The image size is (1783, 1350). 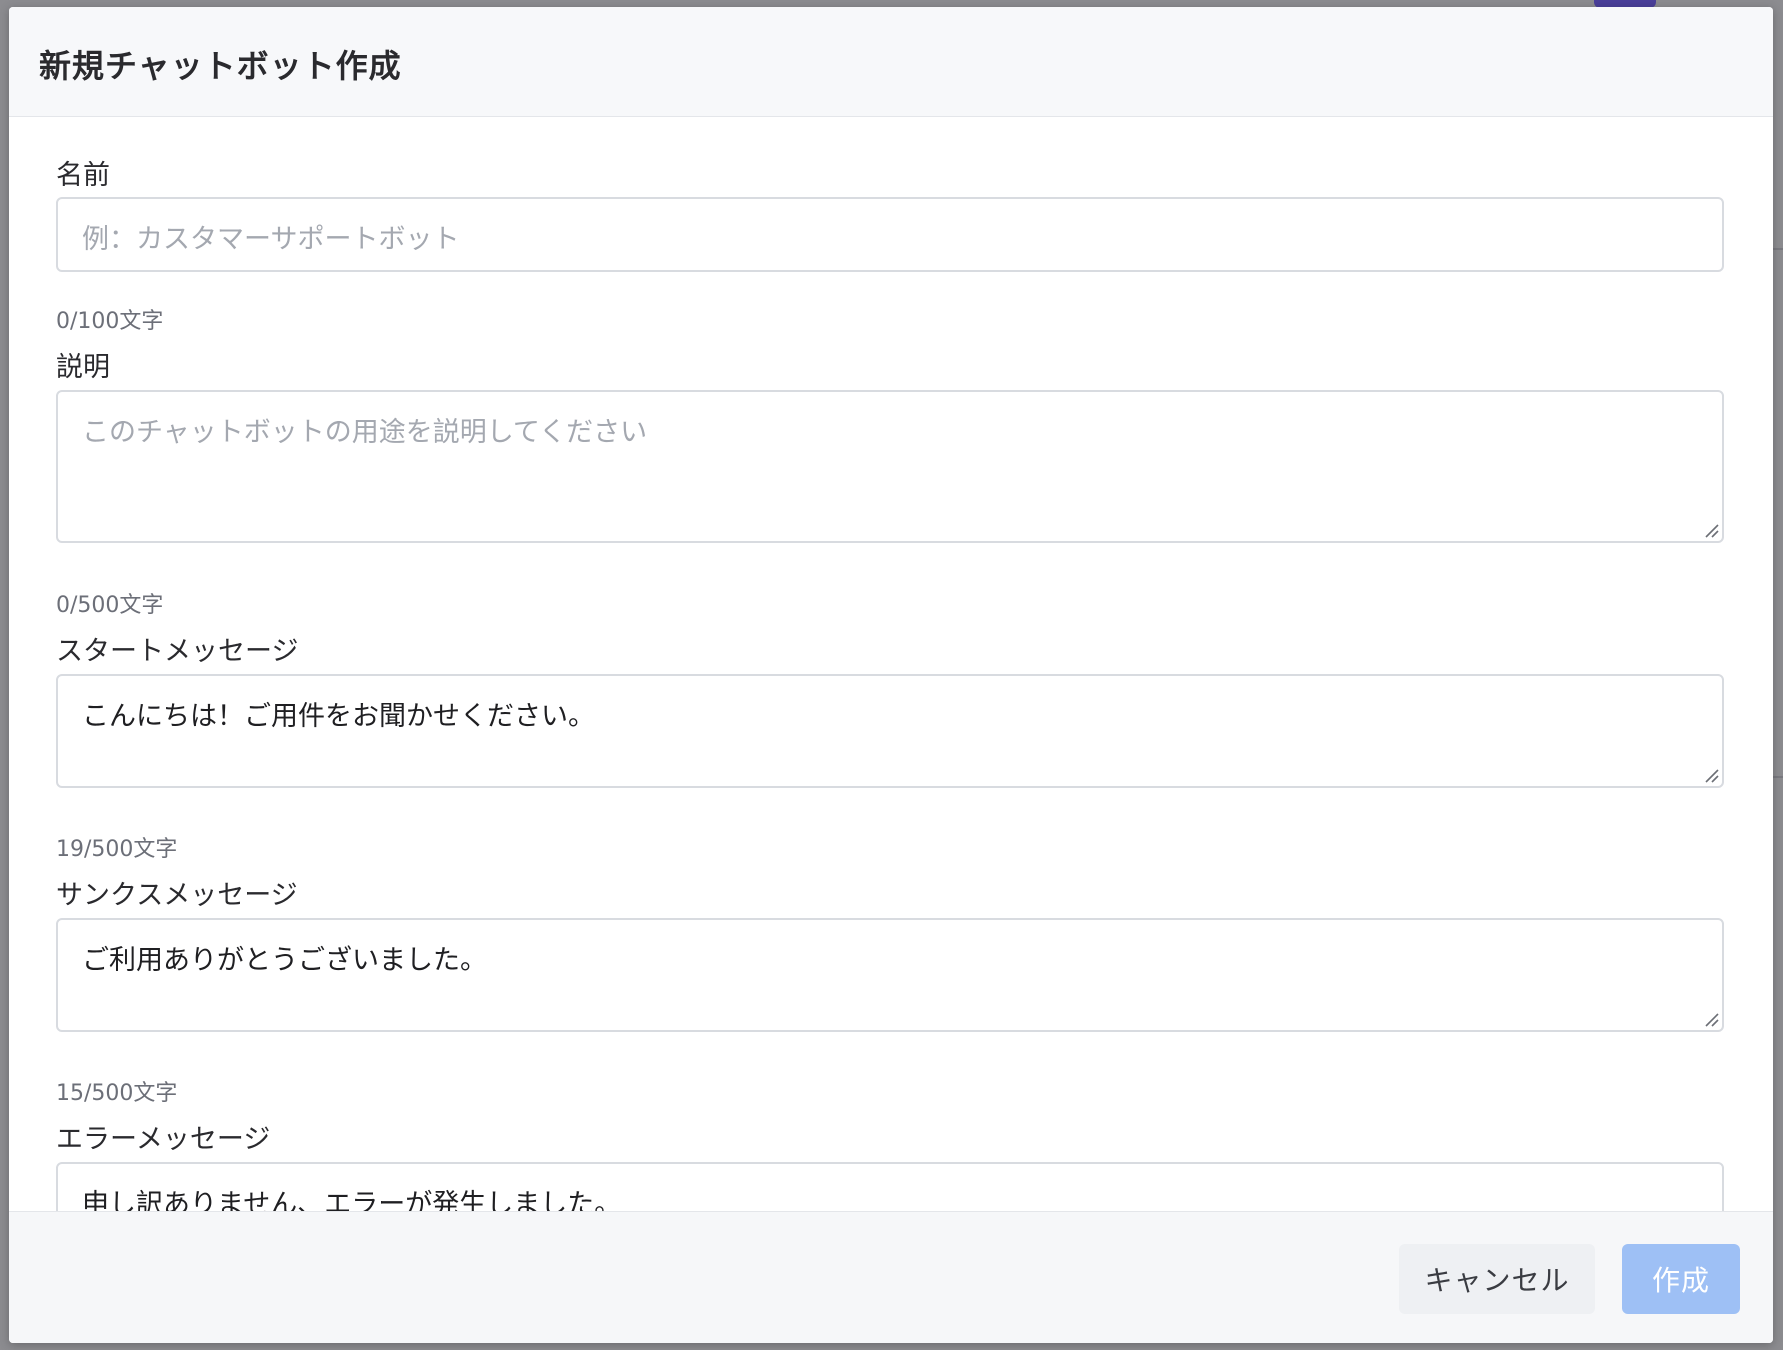 What do you see at coordinates (890, 234) in the screenshot?
I see `name-input: 例：カスタマーサポートボット` at bounding box center [890, 234].